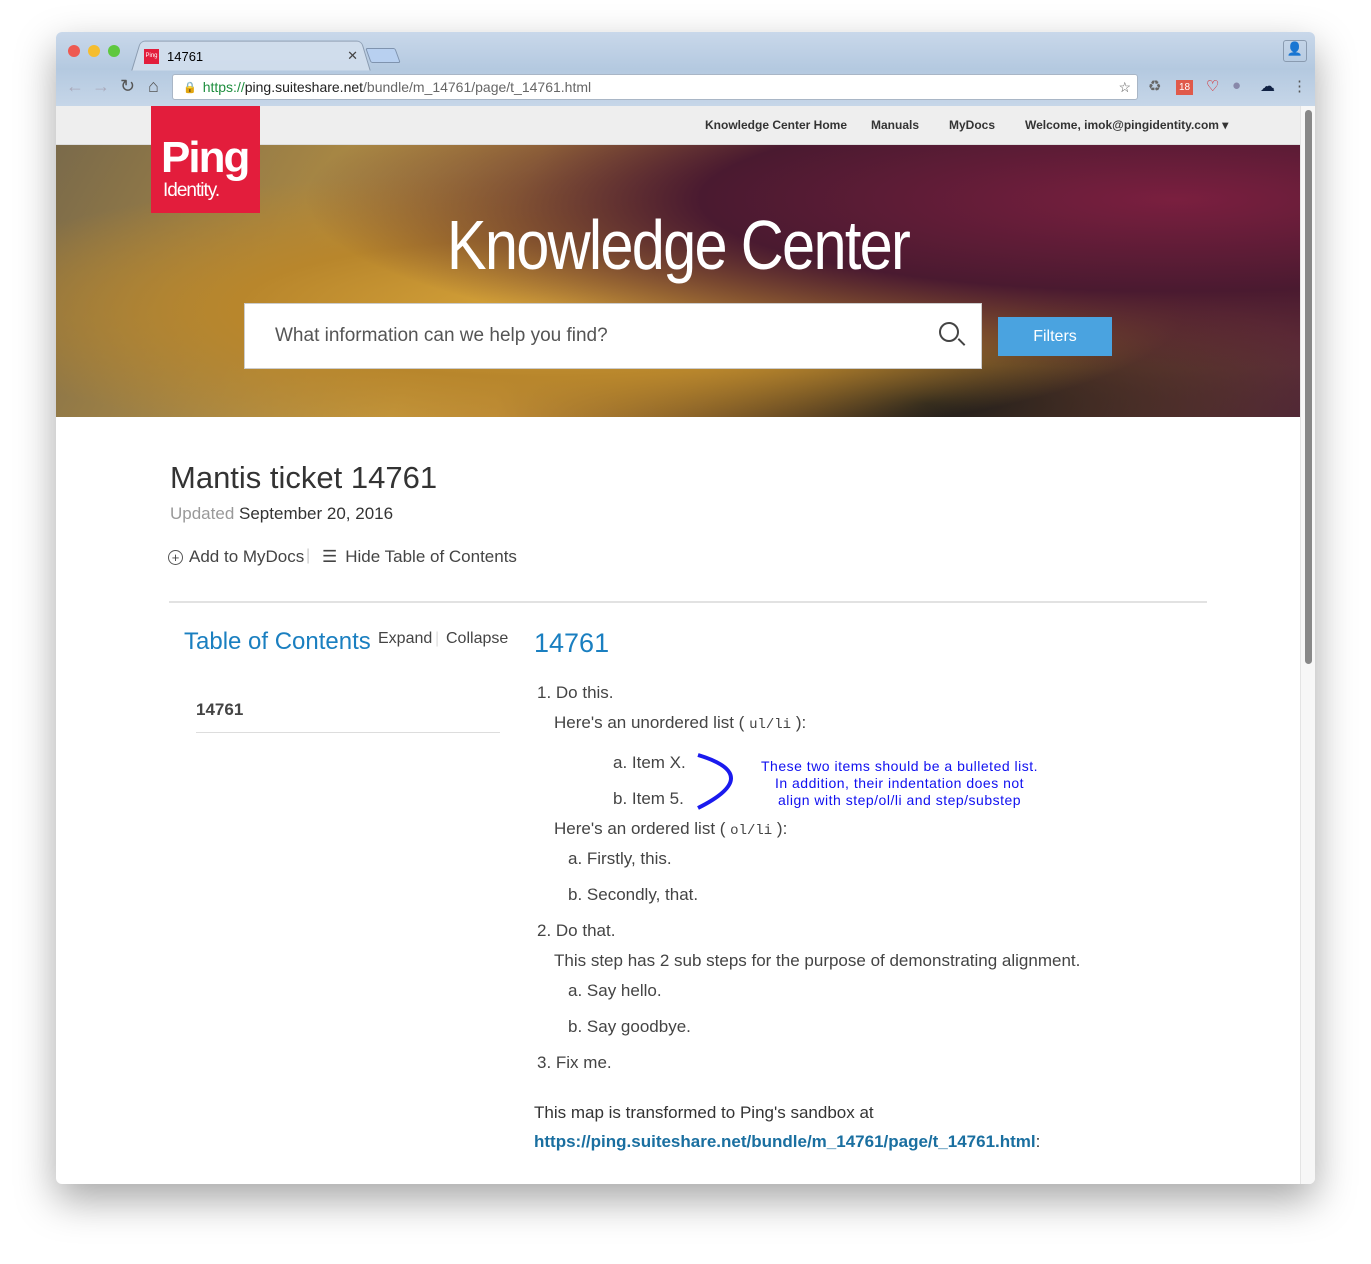 The width and height of the screenshot is (1371, 1264). What do you see at coordinates (574, 1062) in the screenshot?
I see `step-3: 3. Fix me.` at bounding box center [574, 1062].